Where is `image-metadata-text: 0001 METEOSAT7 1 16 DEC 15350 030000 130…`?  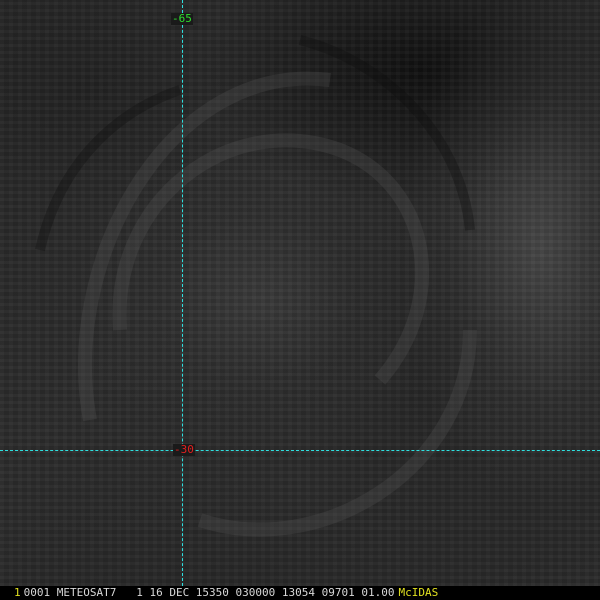
image-metadata-text: 0001 METEOSAT7 1 16 DEC 15350 030000 130… is located at coordinates (209, 592).